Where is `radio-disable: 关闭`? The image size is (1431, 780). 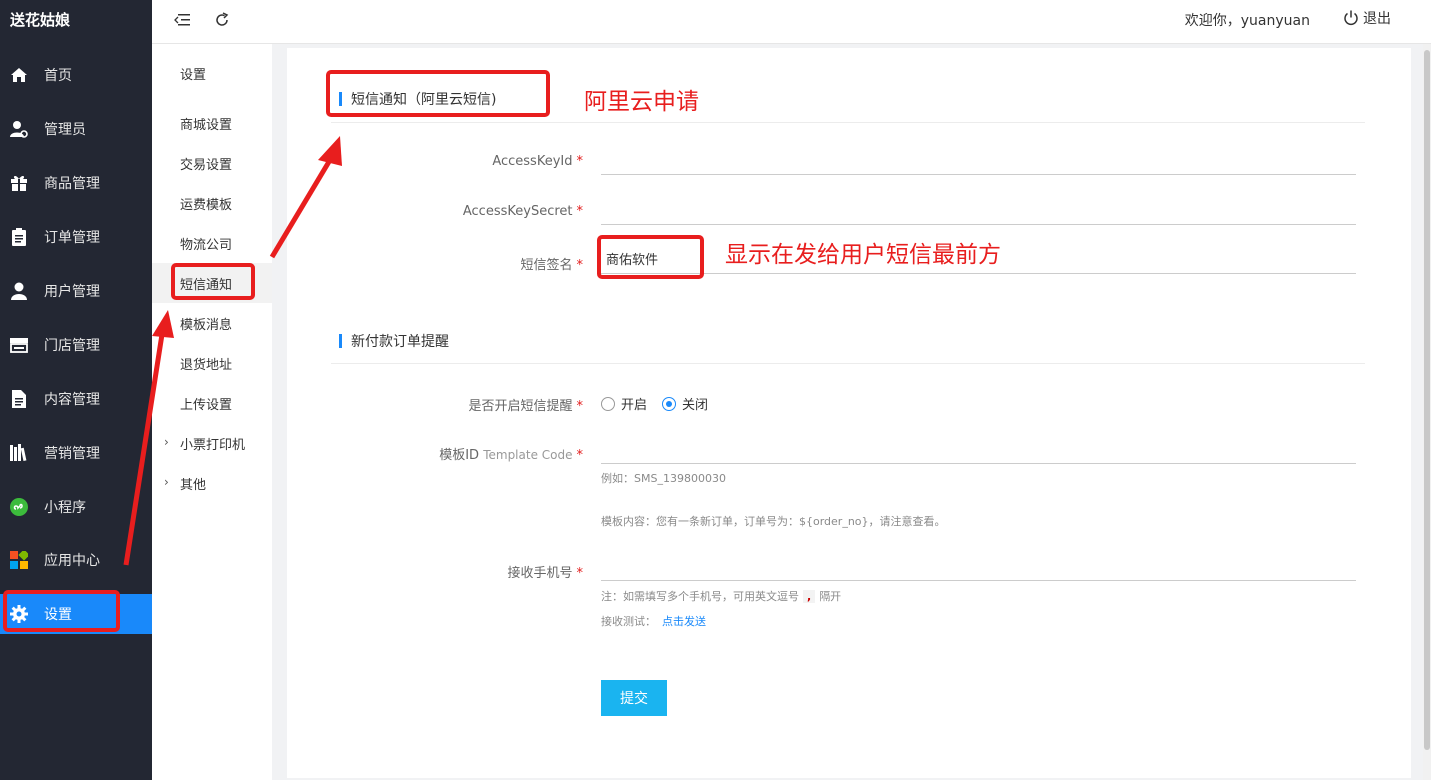
radio-disable: 关闭 is located at coordinates (685, 403).